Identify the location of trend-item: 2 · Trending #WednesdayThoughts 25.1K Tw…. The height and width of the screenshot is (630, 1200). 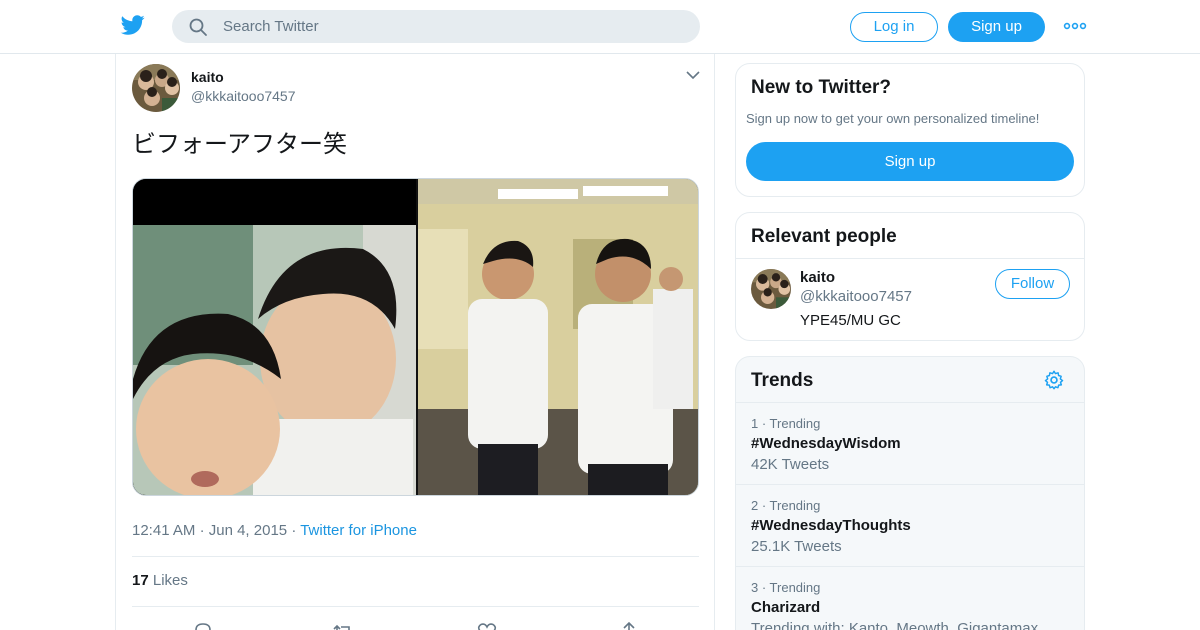
(910, 525).